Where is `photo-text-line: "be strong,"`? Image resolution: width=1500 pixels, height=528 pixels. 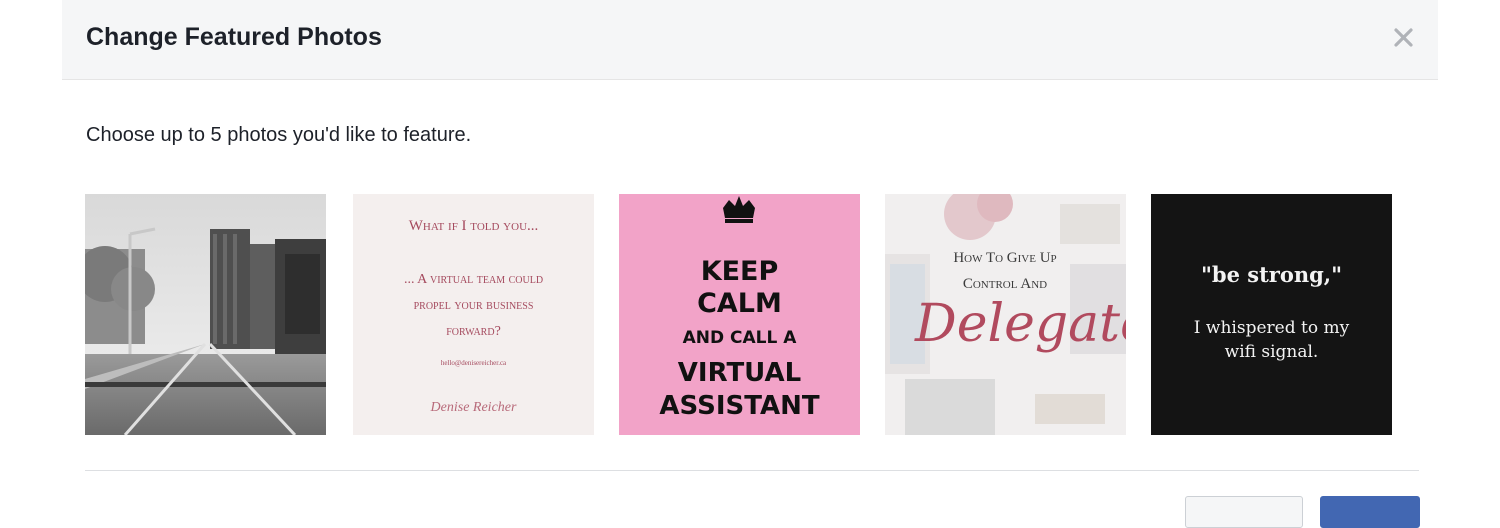
photo-text-line: "be strong," is located at coordinates (1271, 274).